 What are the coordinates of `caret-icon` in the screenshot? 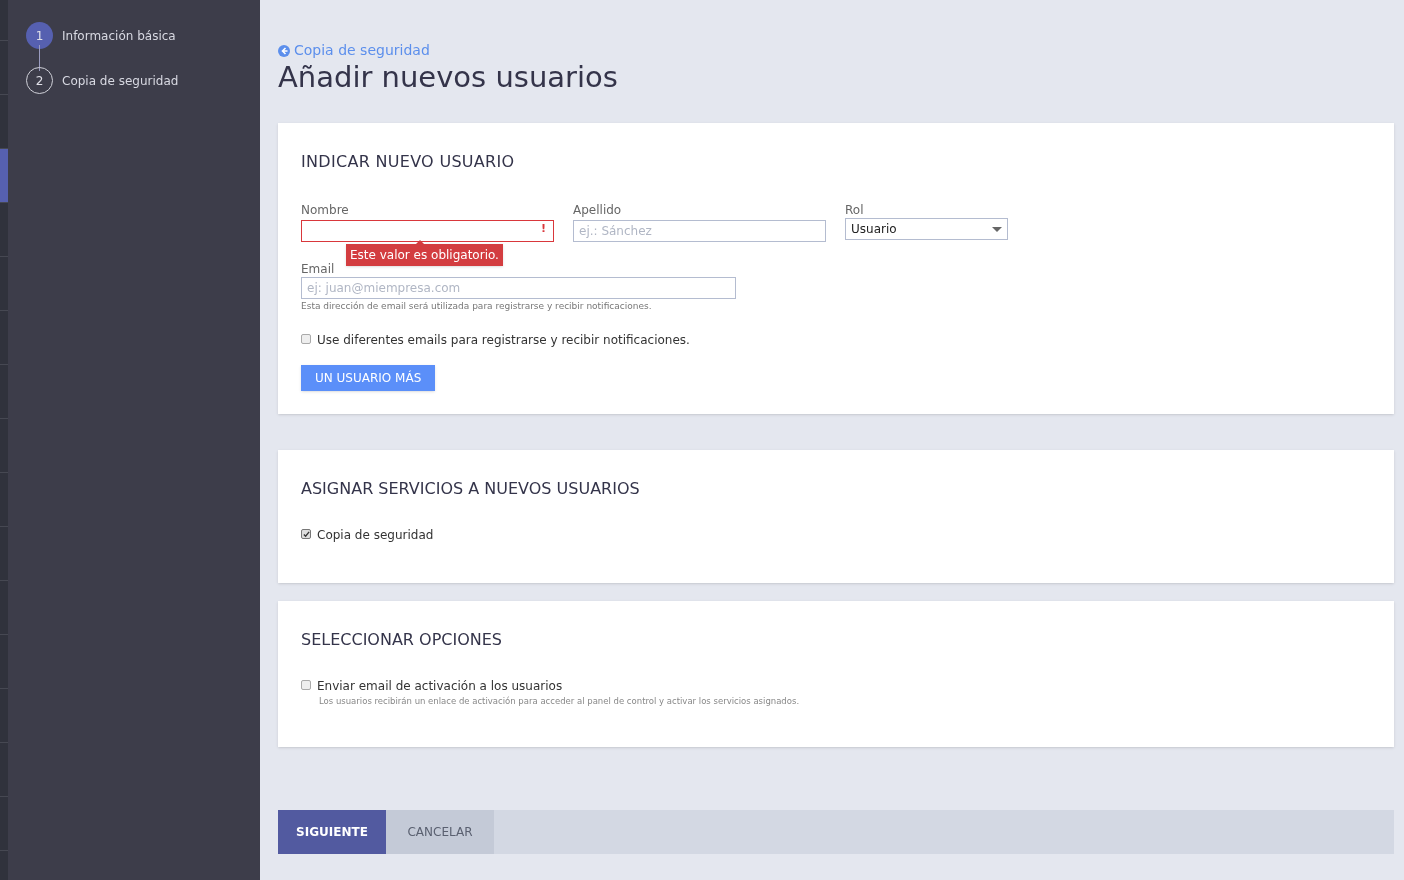 It's located at (997, 229).